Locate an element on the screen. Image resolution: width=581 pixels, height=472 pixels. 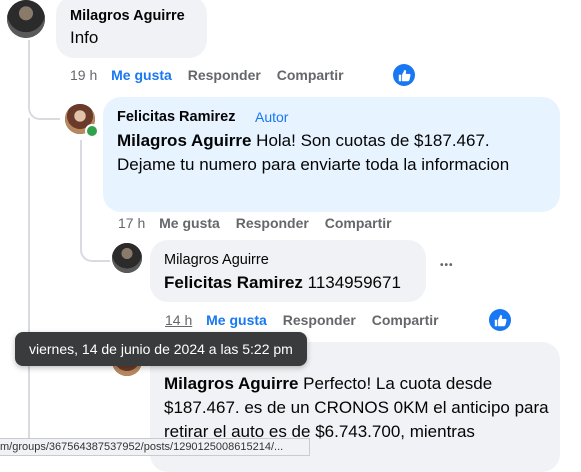
comment-text: Info is located at coordinates (84, 37).